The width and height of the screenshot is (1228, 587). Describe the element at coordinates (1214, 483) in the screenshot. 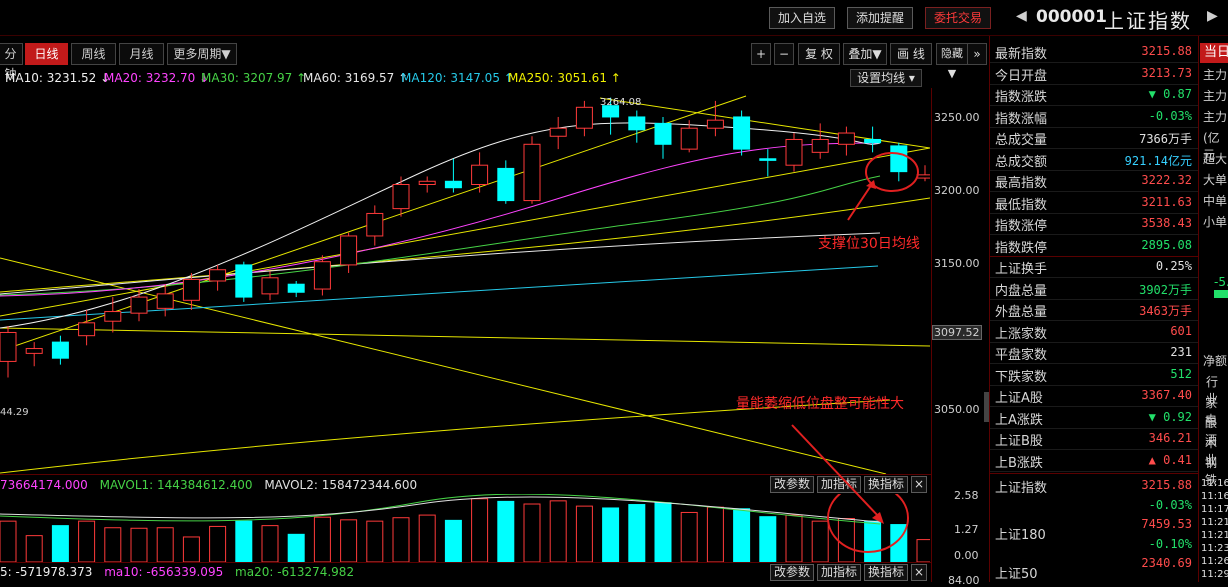

I see `tick-time: 11:16` at that location.